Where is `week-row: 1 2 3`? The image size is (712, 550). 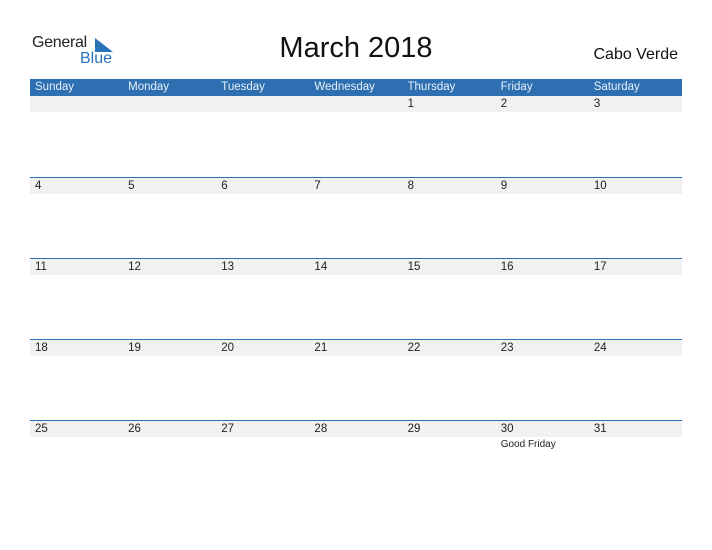
week-row: 1 2 3 is located at coordinates (356, 135).